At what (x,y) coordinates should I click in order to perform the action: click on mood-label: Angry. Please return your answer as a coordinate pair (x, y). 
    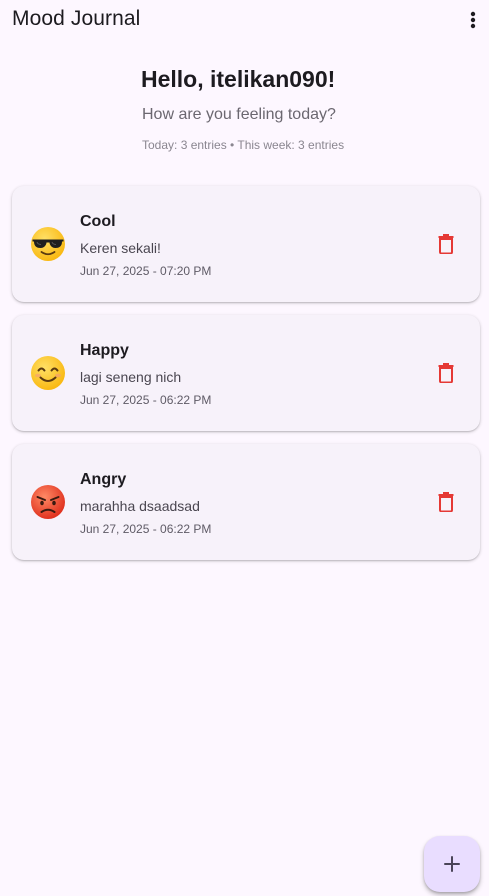
    Looking at the image, I should click on (103, 479).